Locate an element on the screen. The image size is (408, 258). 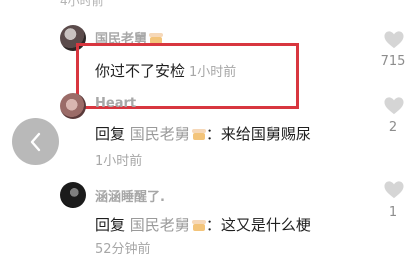
back-button is located at coordinates (35, 141).